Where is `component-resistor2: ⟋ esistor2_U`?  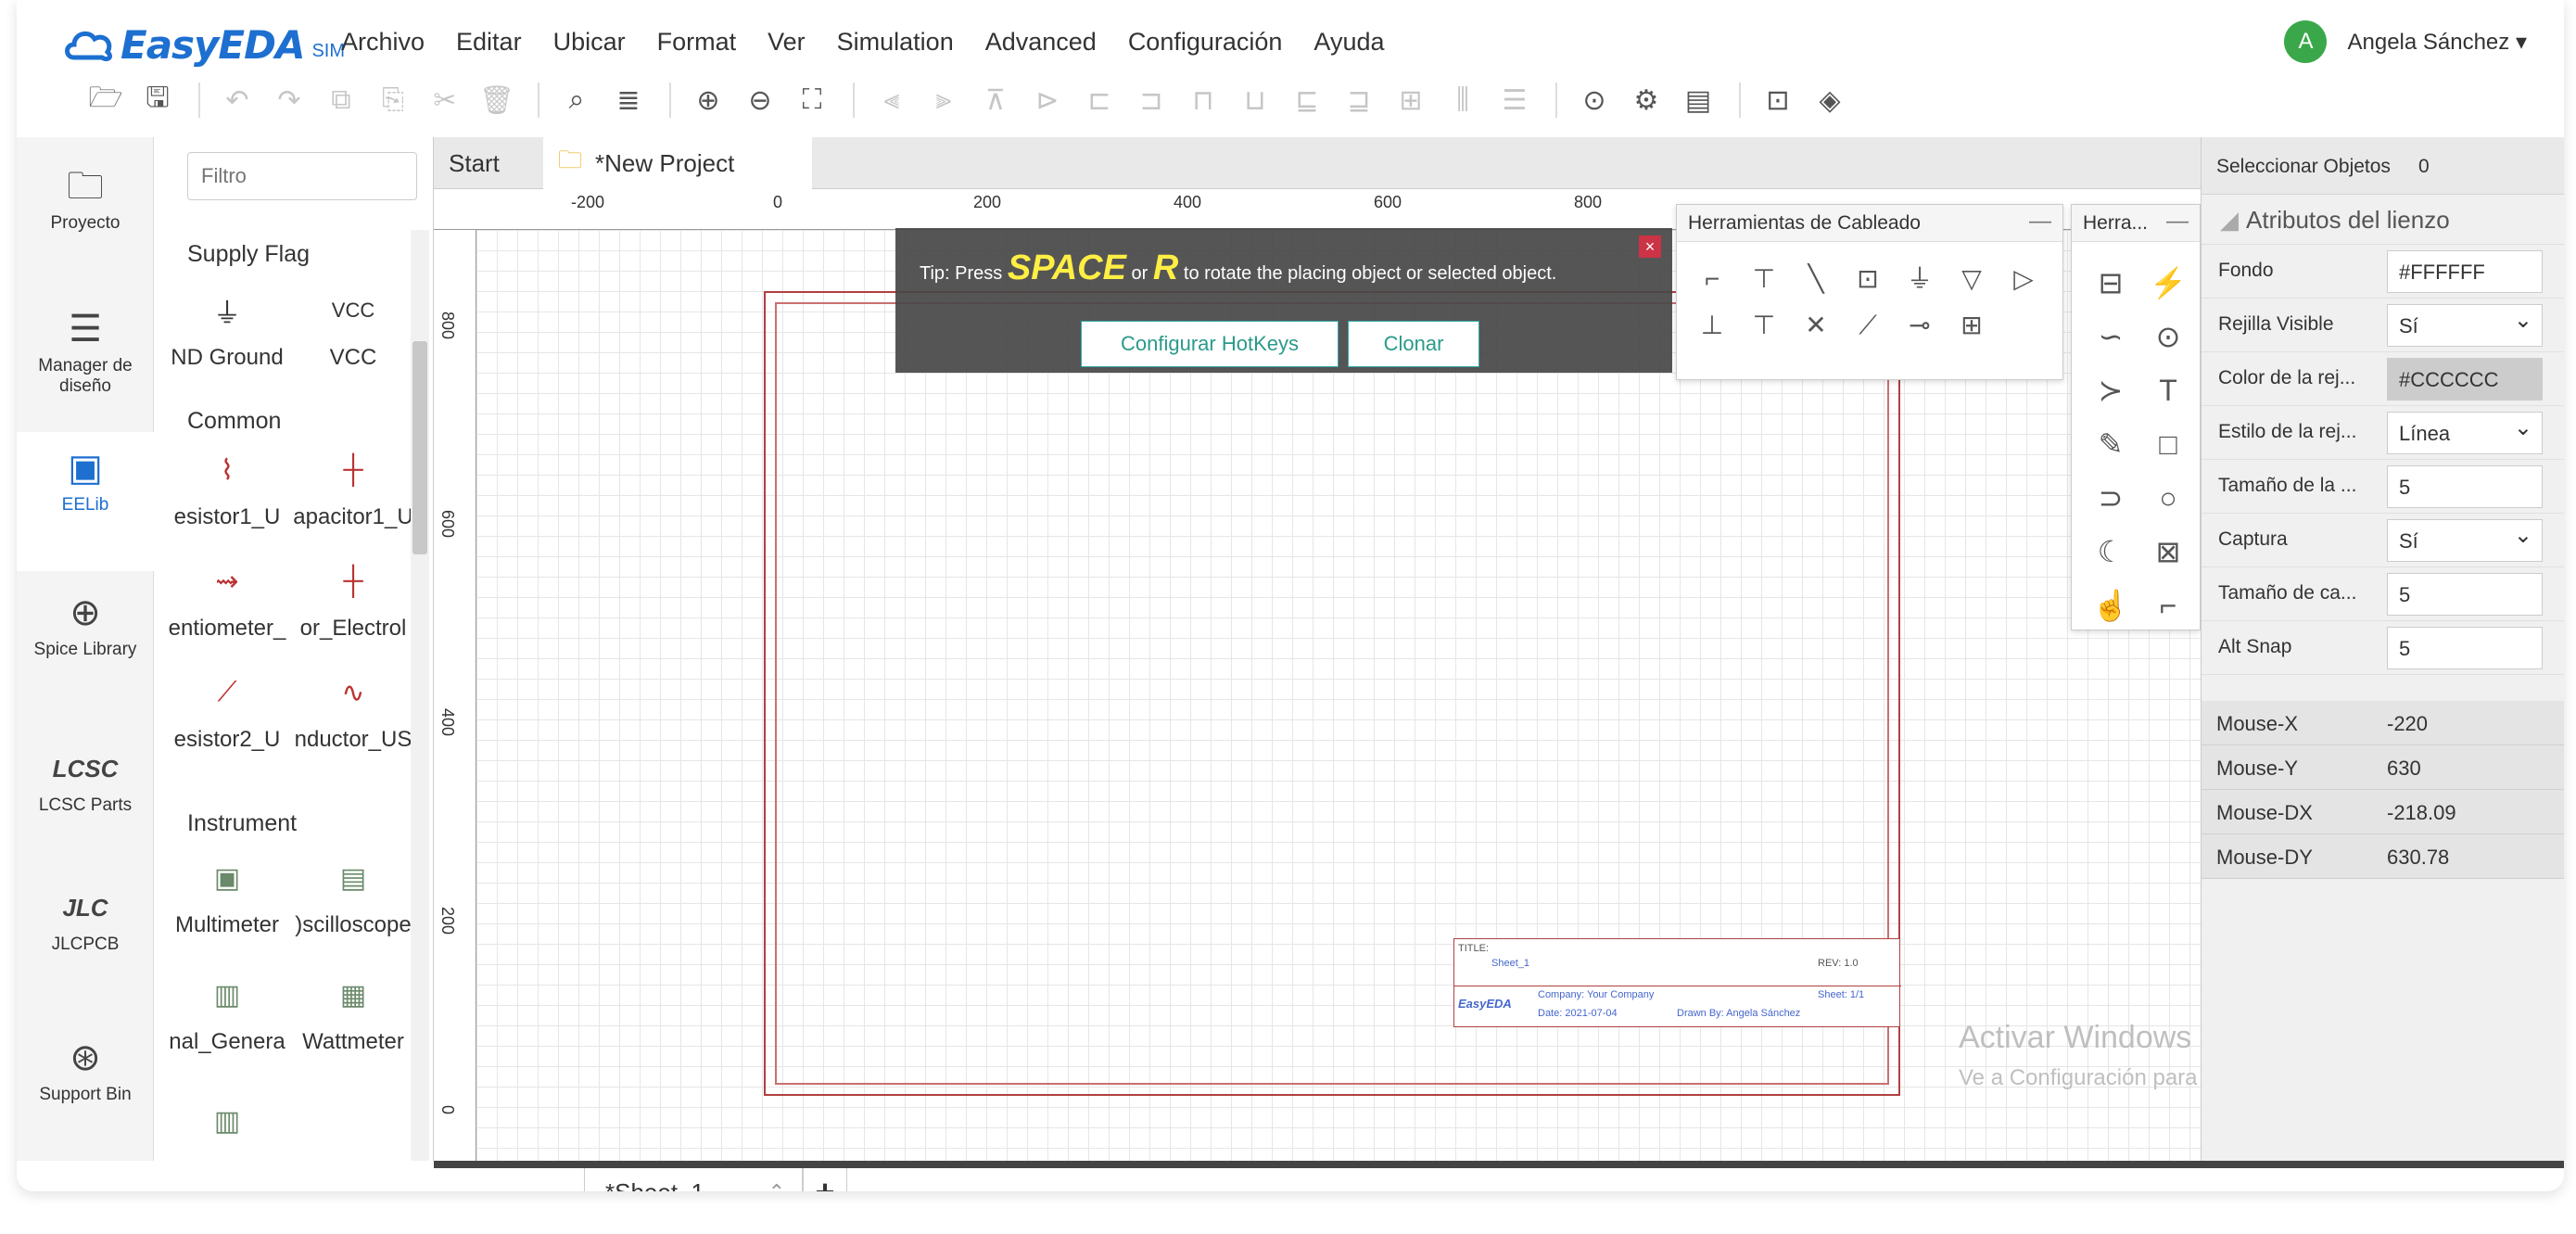
component-resistor2: ⟋ esistor2_U is located at coordinates (227, 710).